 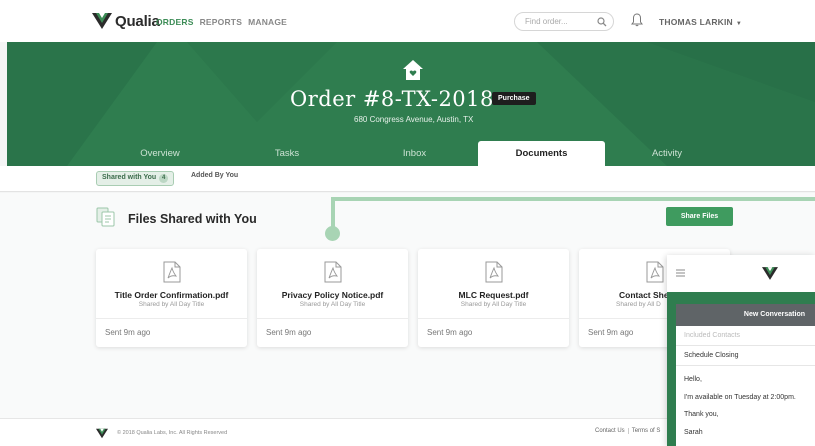 I want to click on files-icon, so click(x=105, y=217).